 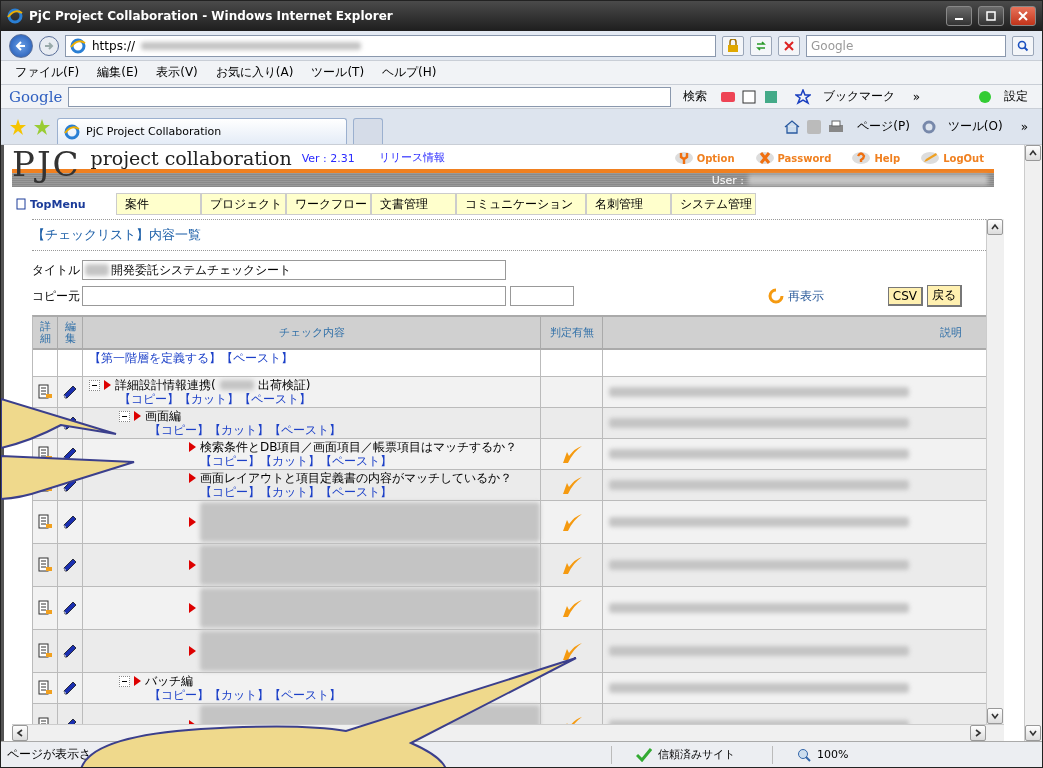 What do you see at coordinates (165, 385) in the screenshot?
I see `group-title: 詳細設計情報連携(` at bounding box center [165, 385].